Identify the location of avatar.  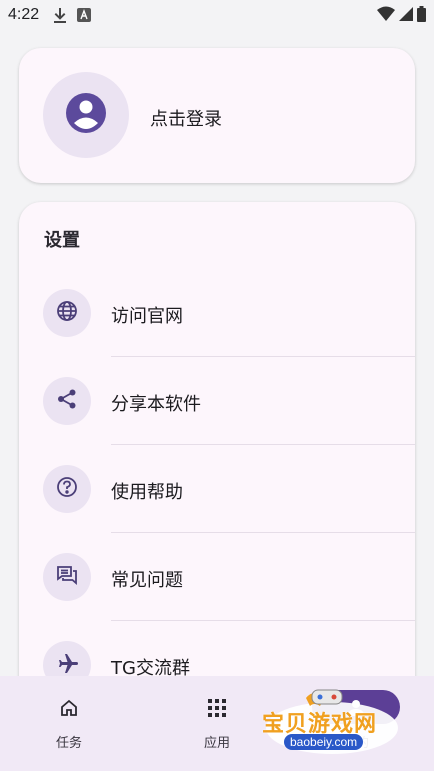
(86, 115).